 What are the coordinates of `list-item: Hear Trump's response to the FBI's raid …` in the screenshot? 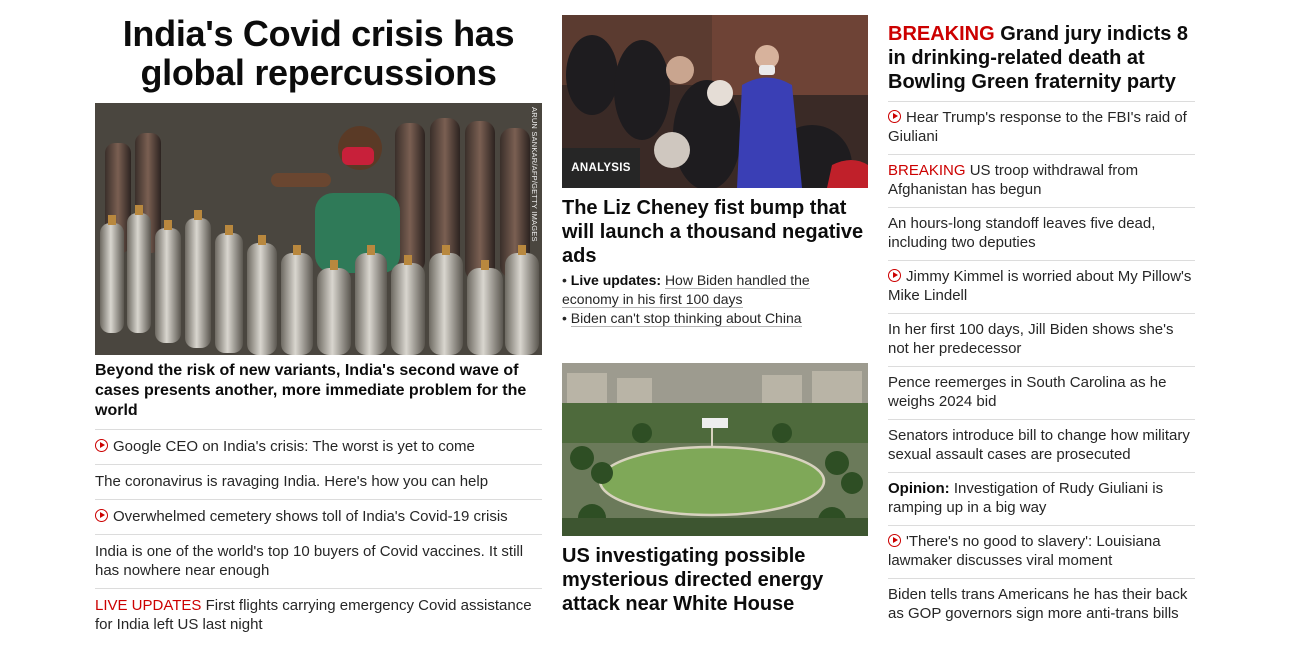 It's located at (1041, 127).